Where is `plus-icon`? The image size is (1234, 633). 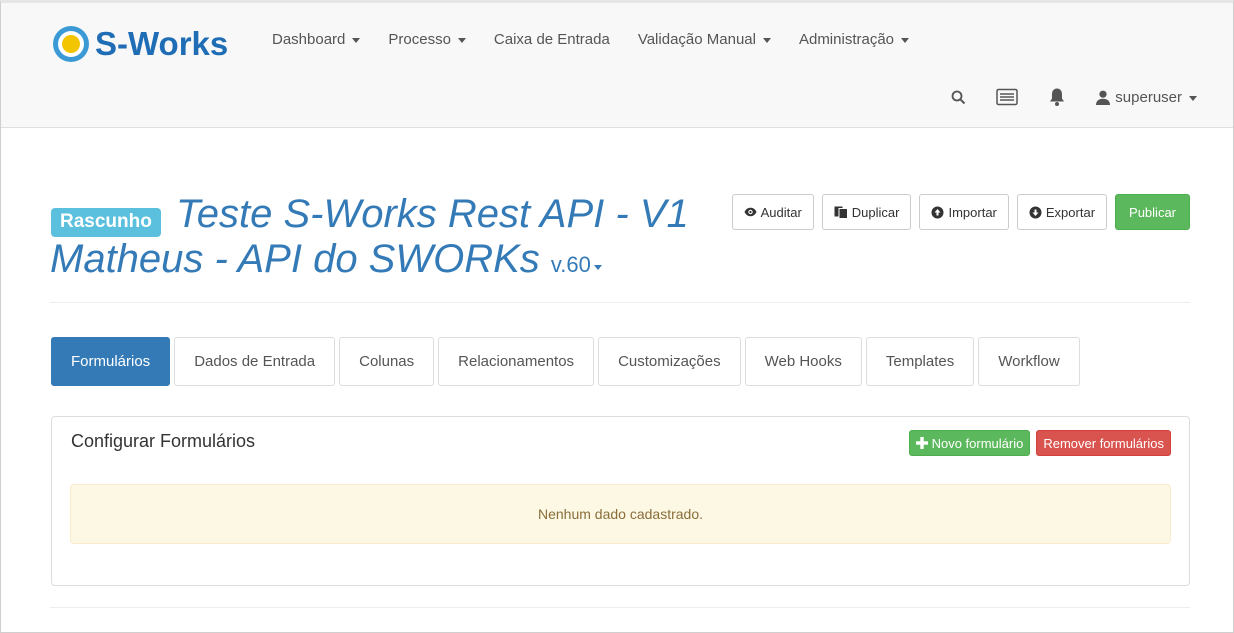 plus-icon is located at coordinates (921, 443).